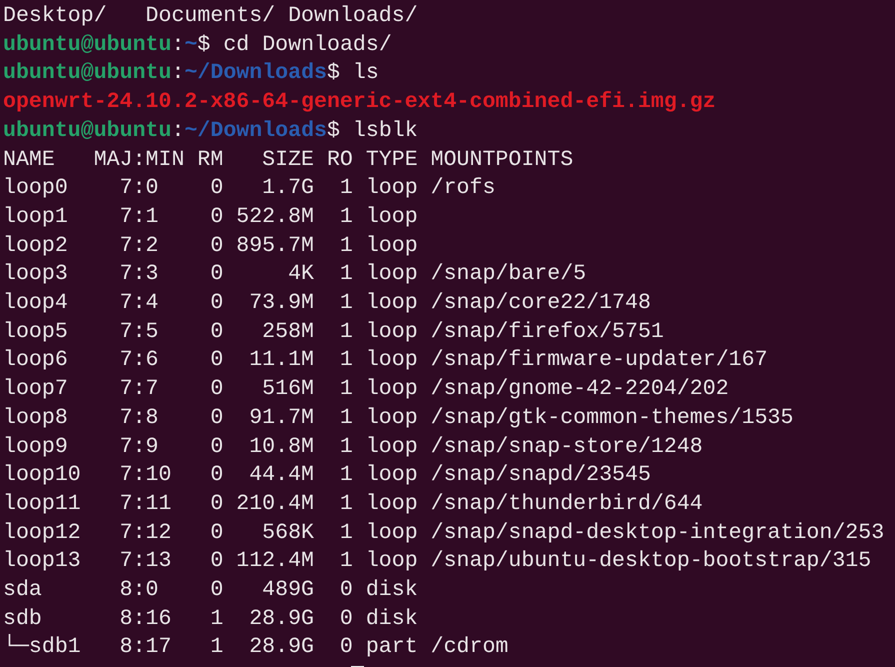 The height and width of the screenshot is (667, 895). I want to click on output-line: loop7 7:7 0 516M 1 loop /snap/gnome-42-2204/202, so click(366, 390).